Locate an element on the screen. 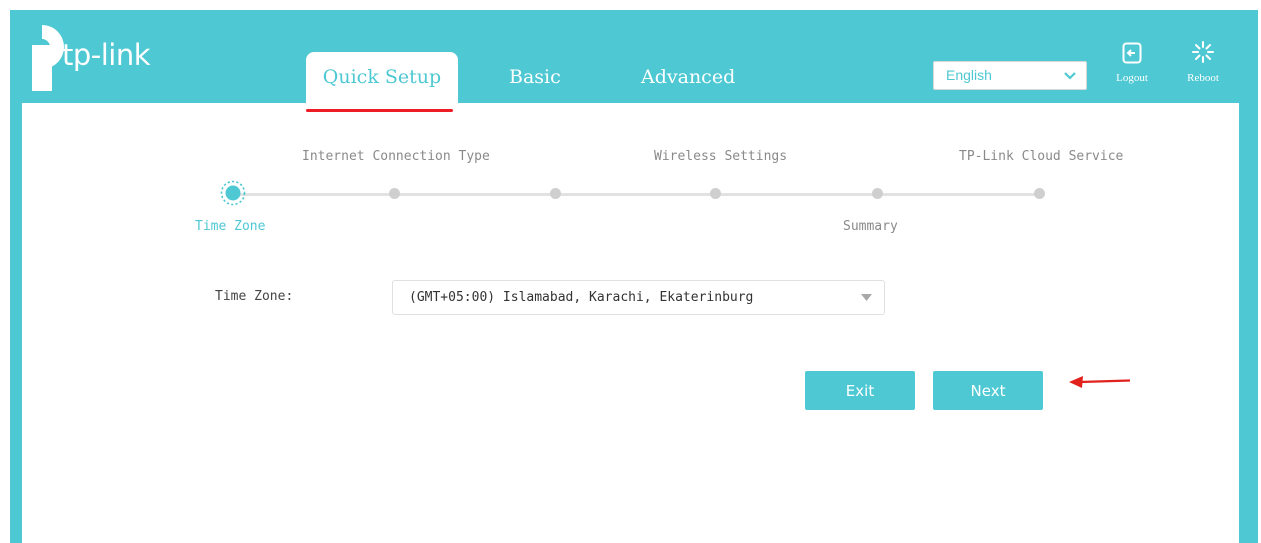 This screenshot has width=1261, height=543. tab-label: Quick Setup is located at coordinates (382, 77).